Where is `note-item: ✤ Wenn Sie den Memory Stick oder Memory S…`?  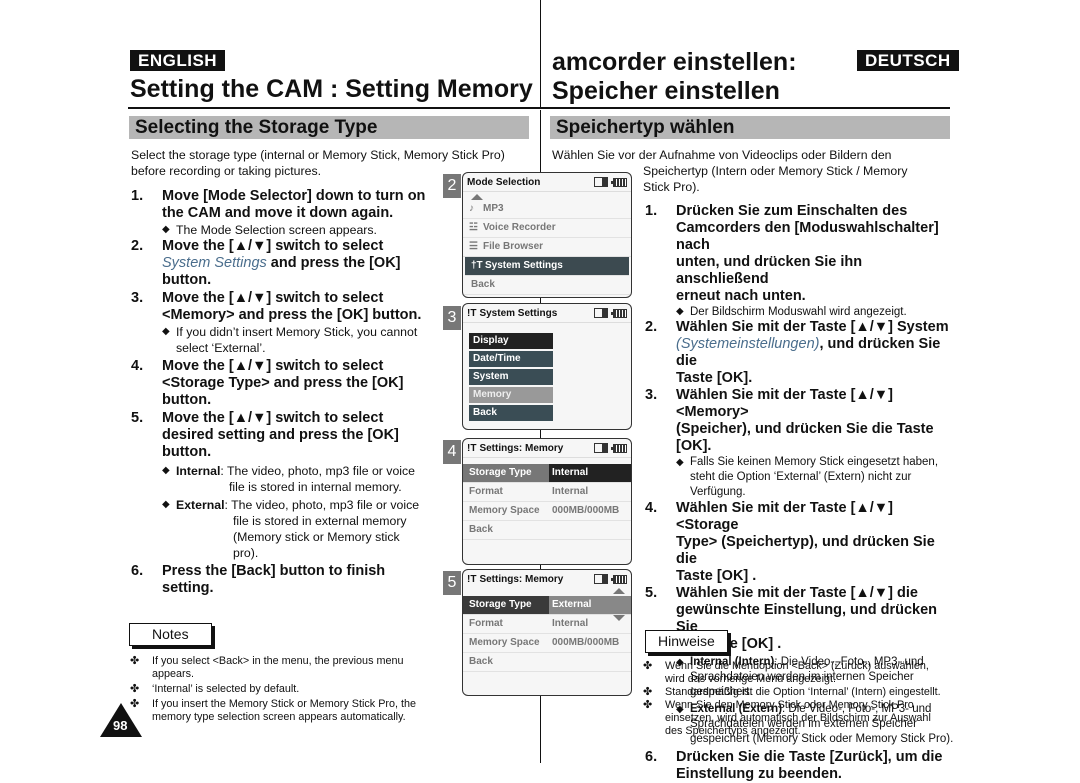
note-item: ✤ Wenn Sie den Memory Stick oder Memory S… is located at coordinates (803, 718).